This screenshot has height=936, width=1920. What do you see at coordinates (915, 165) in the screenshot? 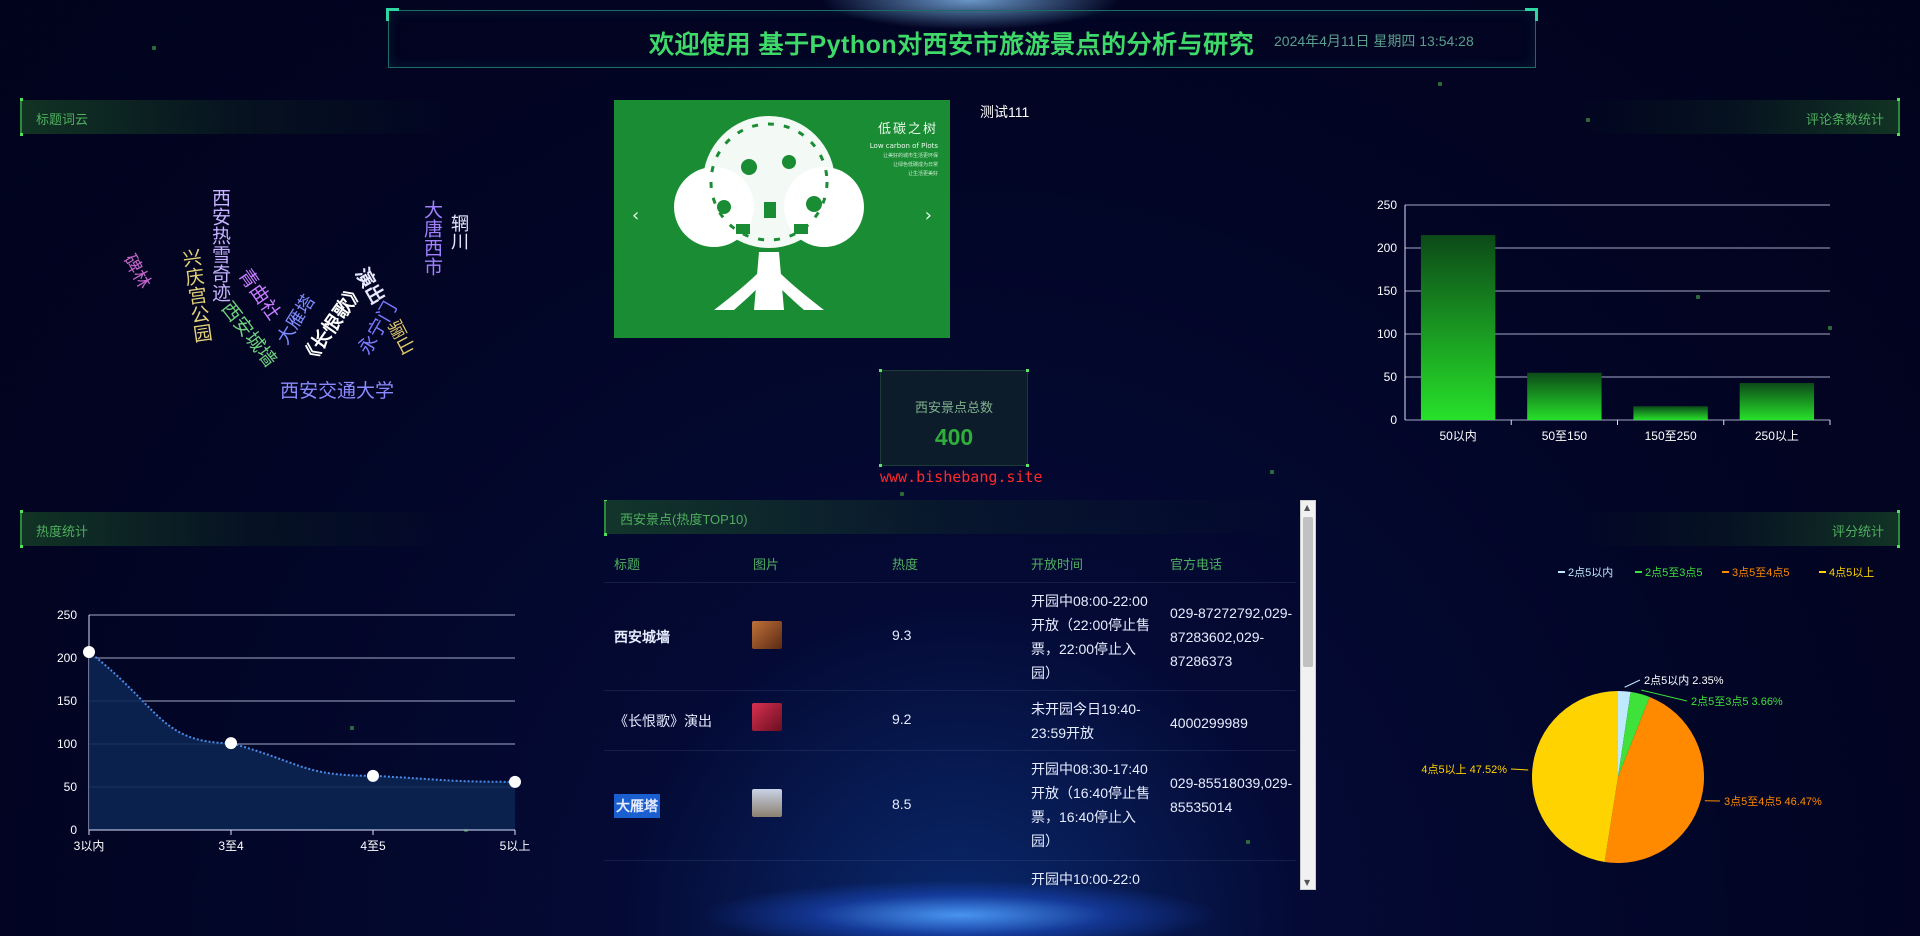
I see `carousel-caption-line: 让绿色低碳成为日常` at bounding box center [915, 165].